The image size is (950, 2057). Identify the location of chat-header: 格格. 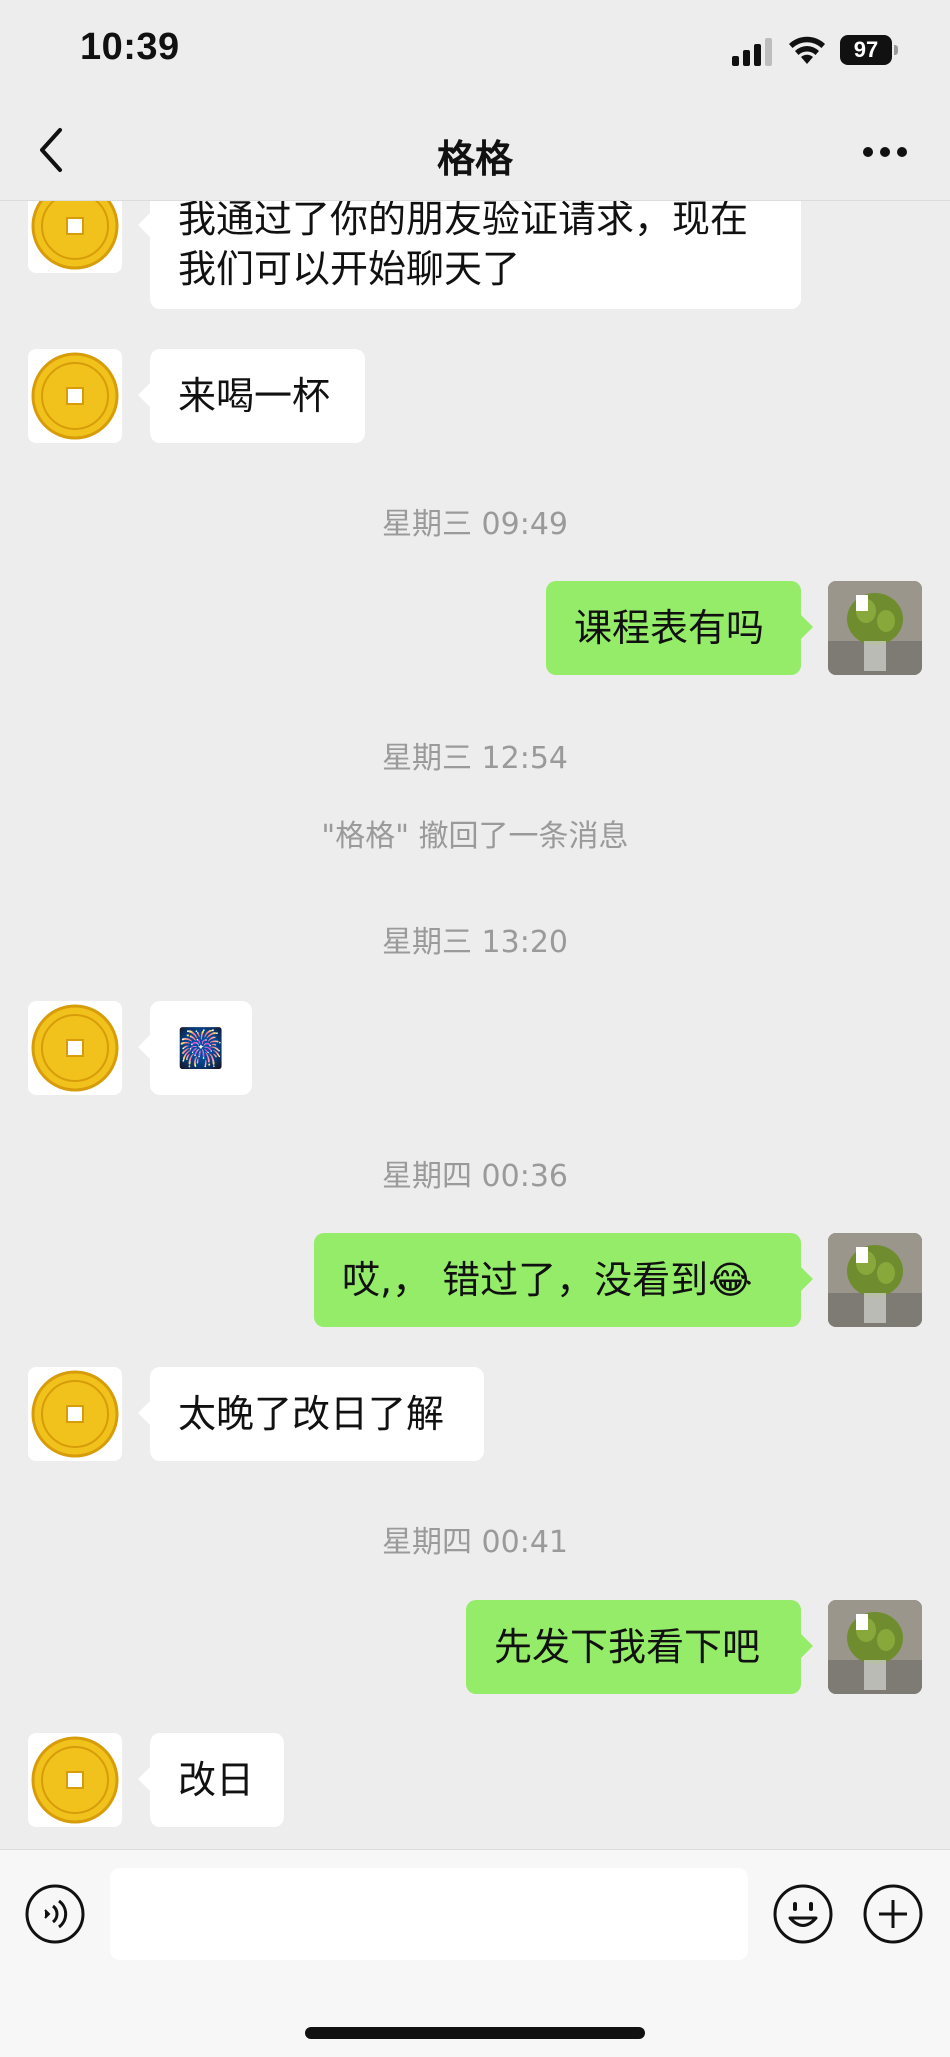
(475, 150).